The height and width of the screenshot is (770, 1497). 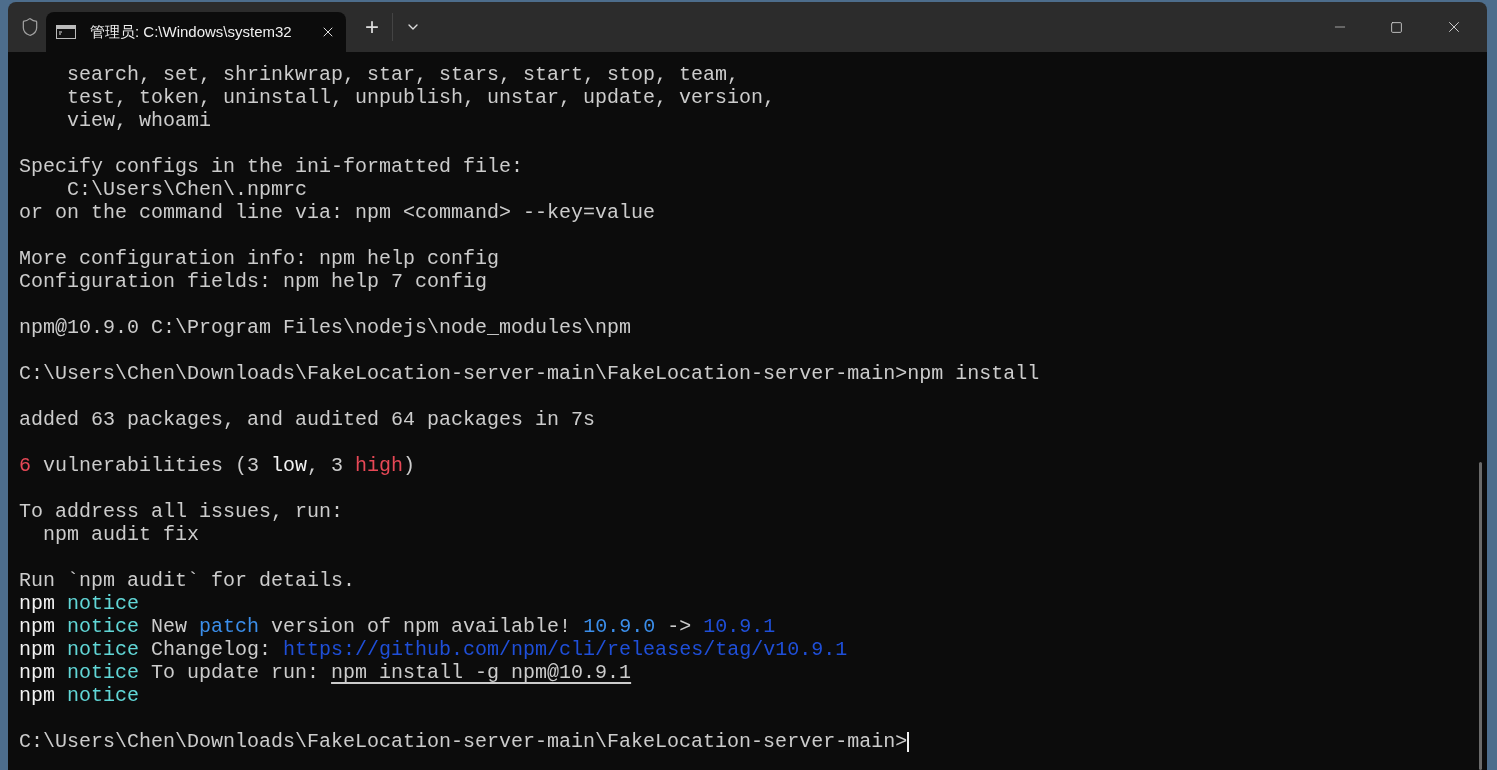 I want to click on console-icon, so click(x=66, y=32).